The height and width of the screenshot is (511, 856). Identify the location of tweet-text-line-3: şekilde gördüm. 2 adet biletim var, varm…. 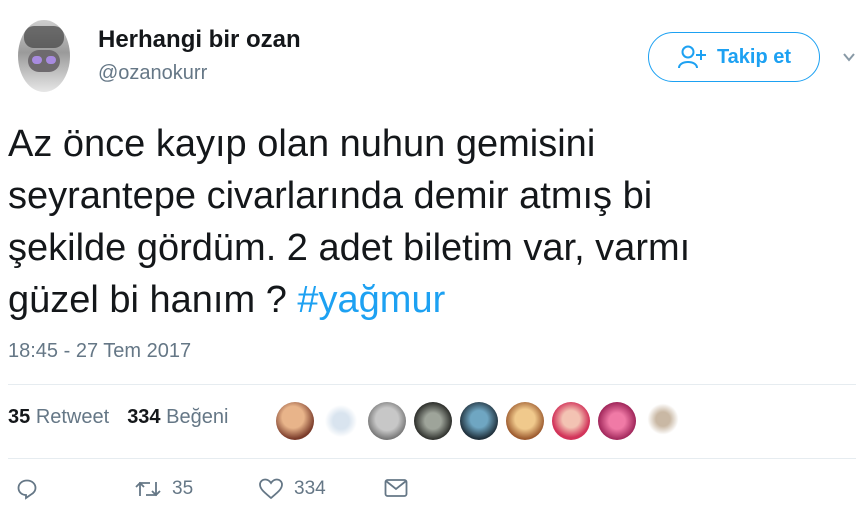
(349, 248).